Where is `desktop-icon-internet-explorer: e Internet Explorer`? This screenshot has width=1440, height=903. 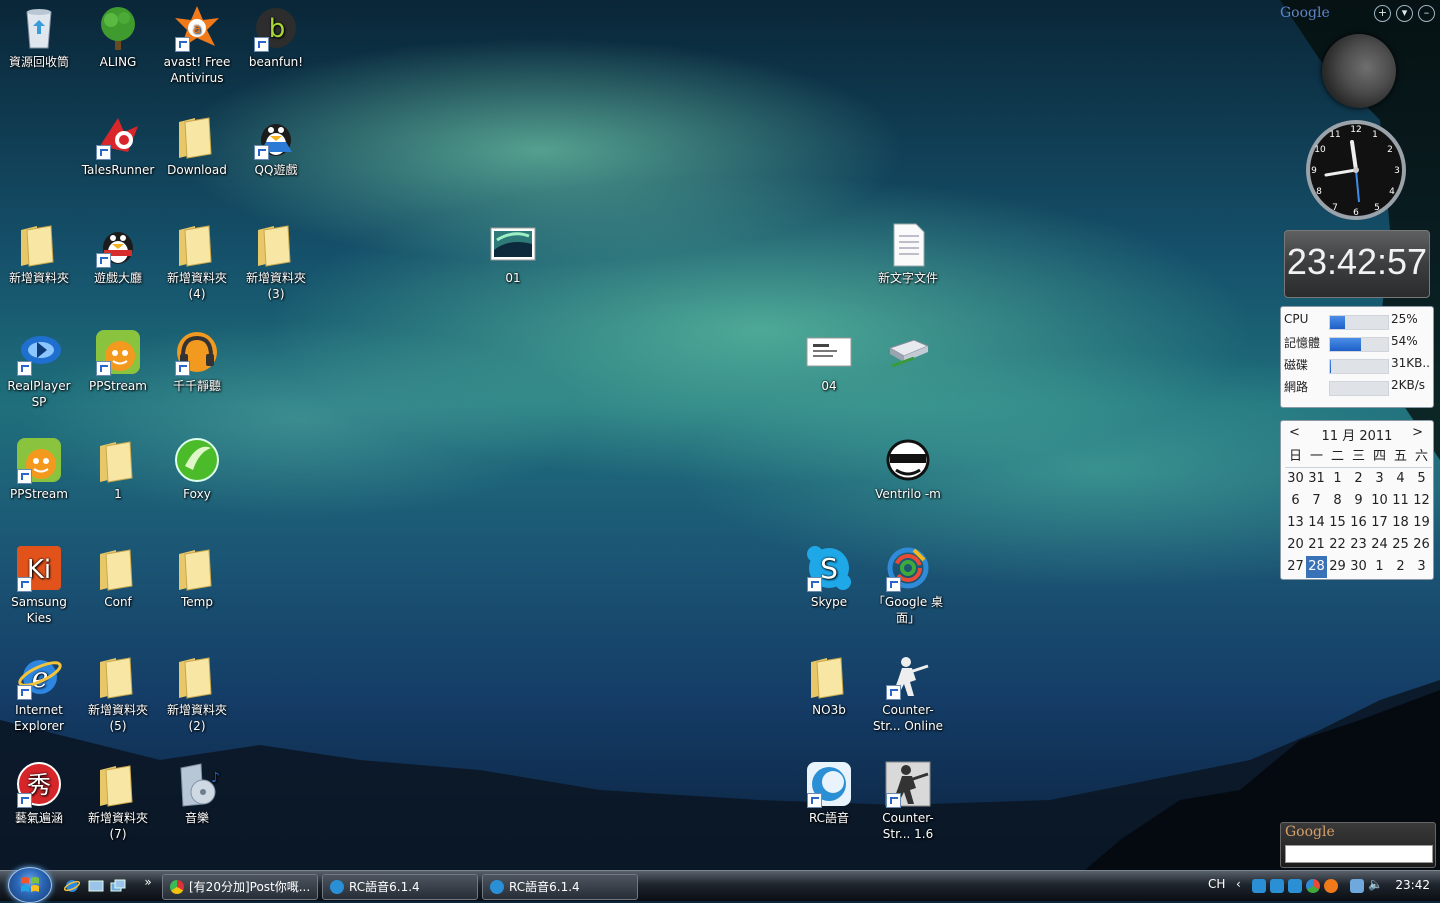
desktop-icon-internet-explorer: e Internet Explorer is located at coordinates (39, 693).